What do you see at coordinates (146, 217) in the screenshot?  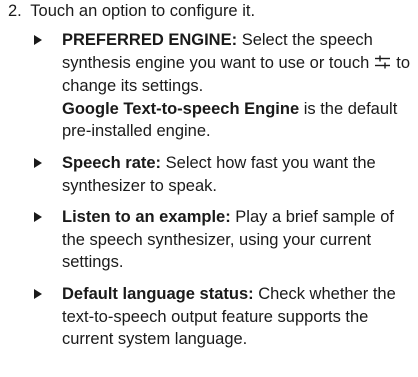 I see `option-term: Listen to an example:` at bounding box center [146, 217].